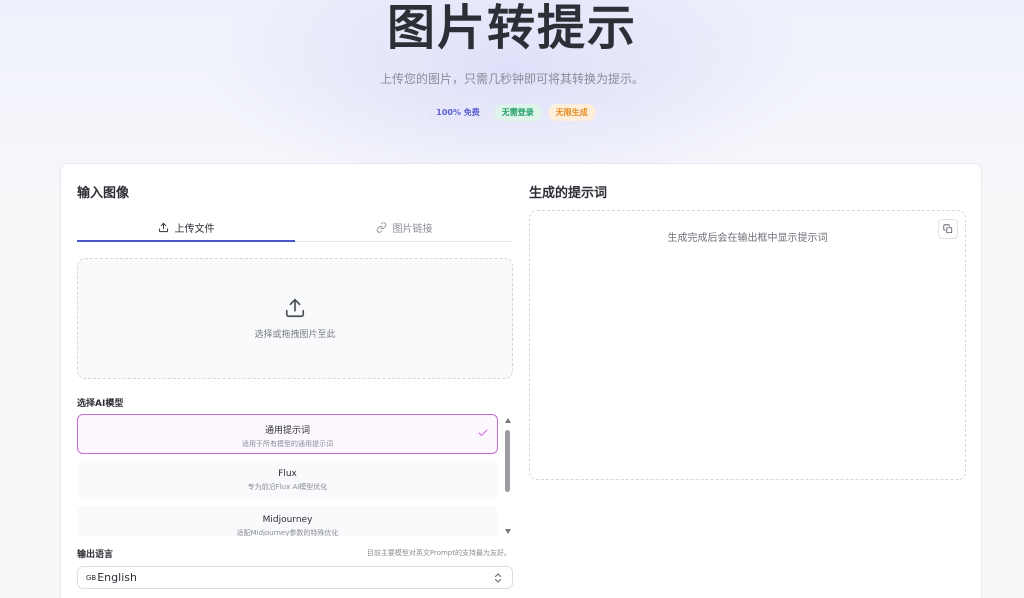 This screenshot has height=598, width=1024. I want to click on copy-button, so click(948, 229).